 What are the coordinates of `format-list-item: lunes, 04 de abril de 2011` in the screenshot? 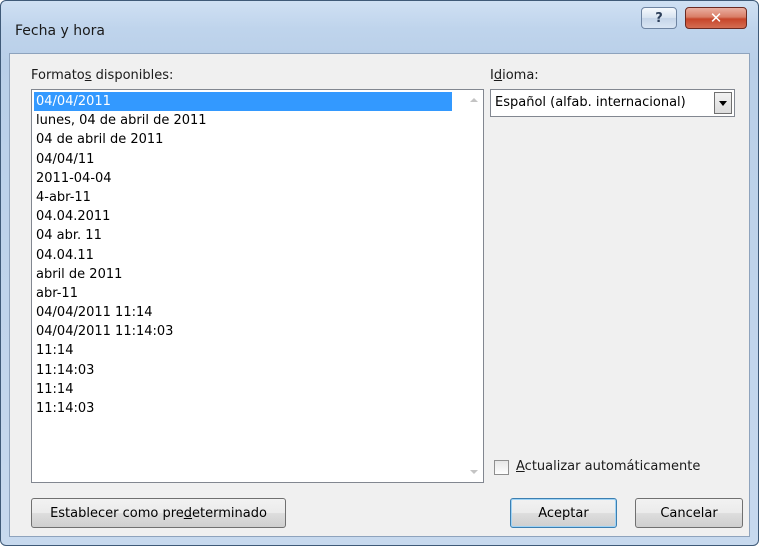 It's located at (243, 120).